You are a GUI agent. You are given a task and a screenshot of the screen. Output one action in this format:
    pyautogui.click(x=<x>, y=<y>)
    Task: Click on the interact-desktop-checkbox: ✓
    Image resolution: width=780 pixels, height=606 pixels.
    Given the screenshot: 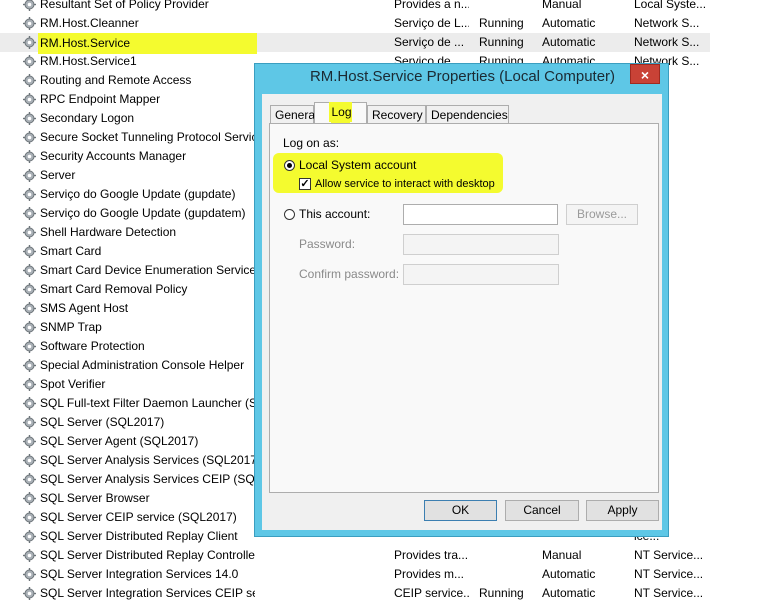 What is the action you would take?
    pyautogui.click(x=305, y=184)
    